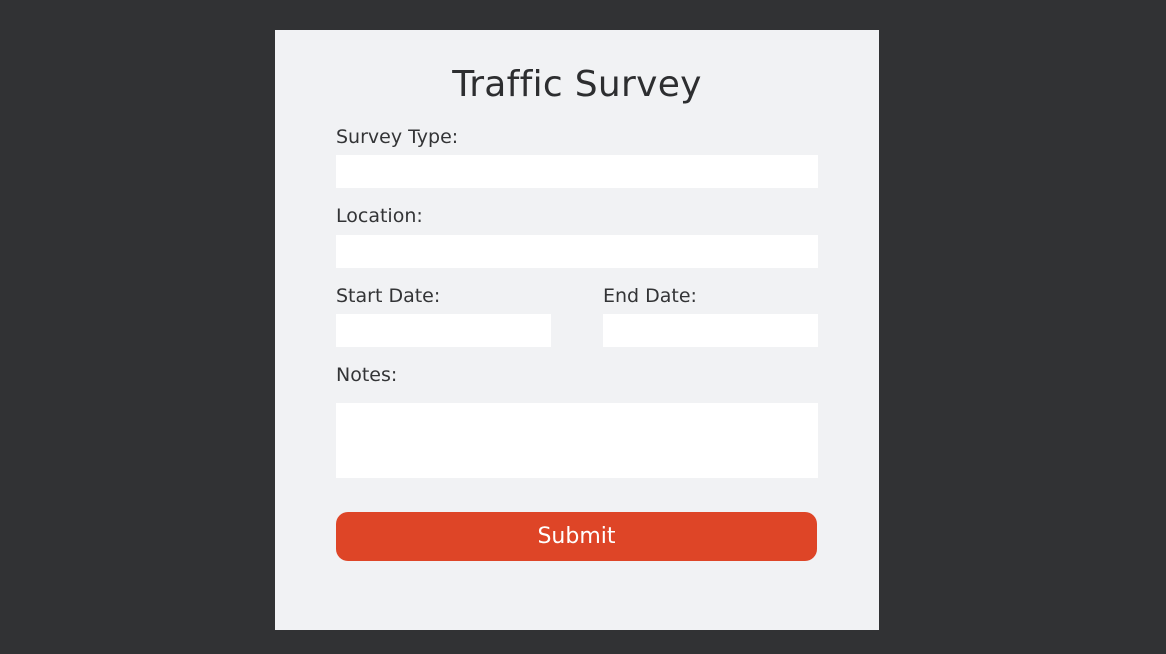 The width and height of the screenshot is (1166, 654). Describe the element at coordinates (577, 251) in the screenshot. I see `location-input` at that location.